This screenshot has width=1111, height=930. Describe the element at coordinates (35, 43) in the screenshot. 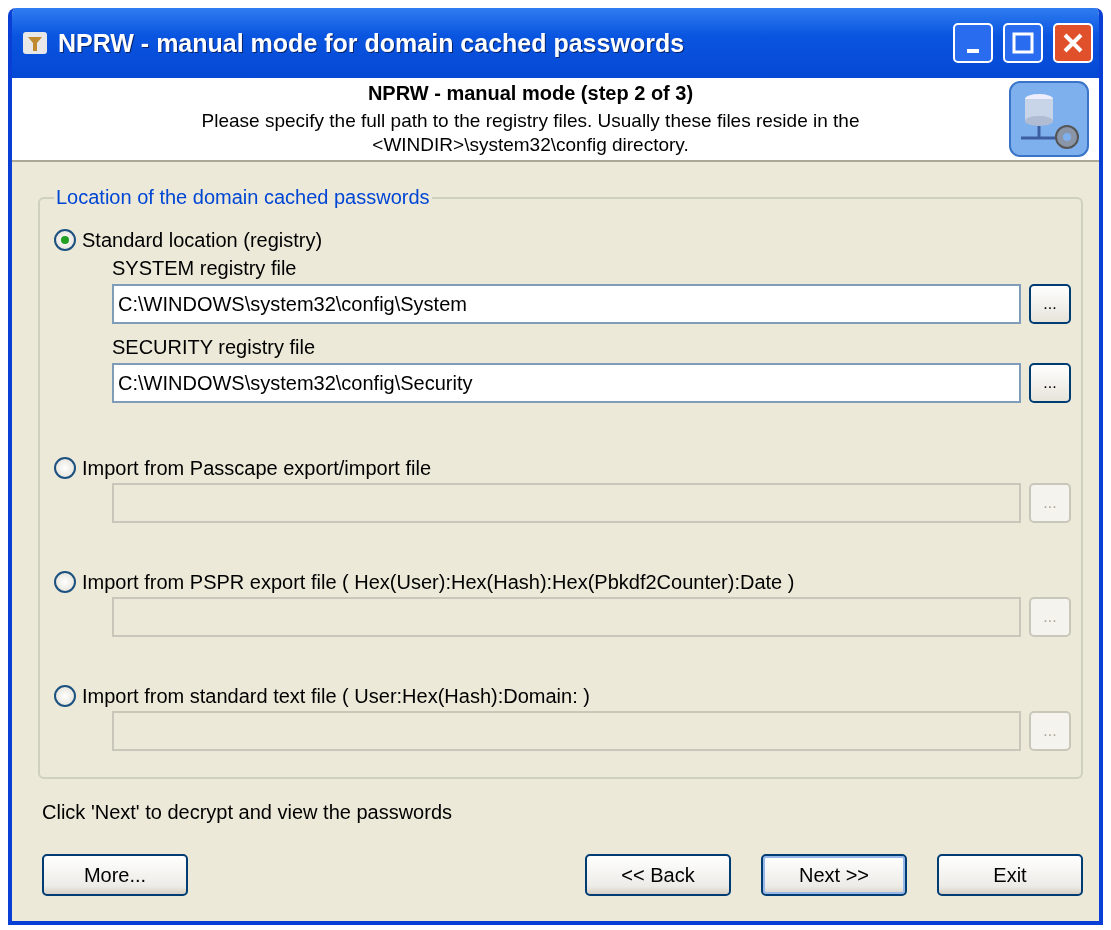

I see `app-icon` at that location.